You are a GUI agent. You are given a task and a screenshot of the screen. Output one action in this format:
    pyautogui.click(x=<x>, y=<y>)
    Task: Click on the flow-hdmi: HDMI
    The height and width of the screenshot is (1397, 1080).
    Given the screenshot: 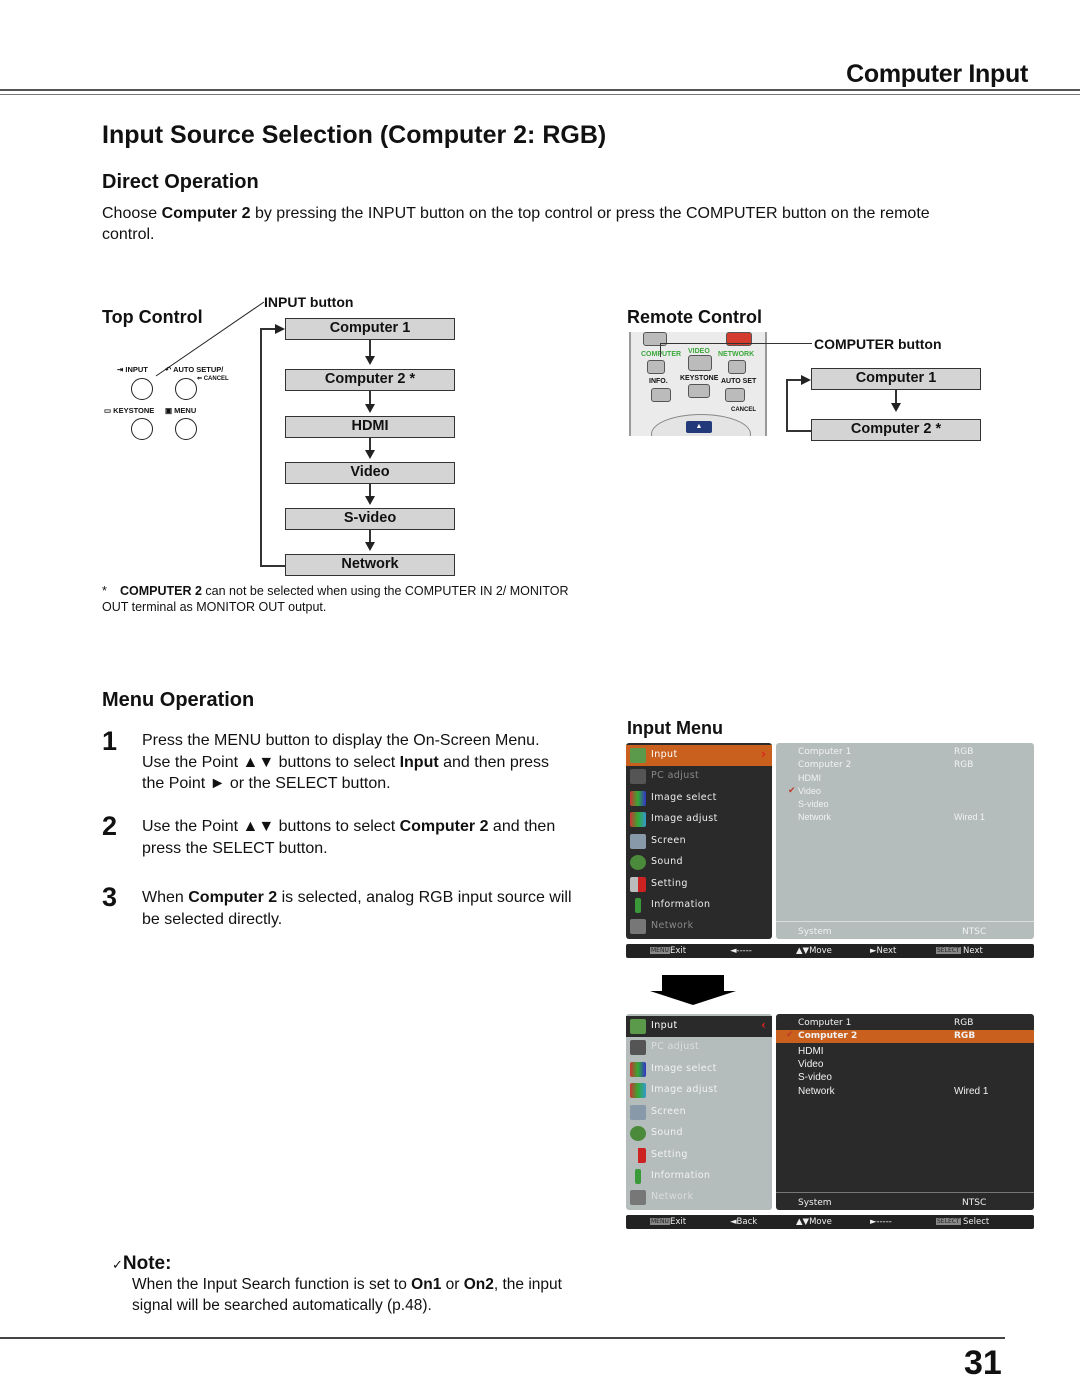 What is the action you would take?
    pyautogui.click(x=370, y=427)
    